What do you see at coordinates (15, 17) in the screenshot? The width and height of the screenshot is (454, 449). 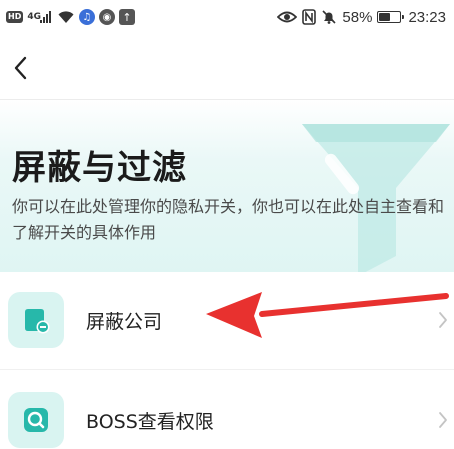 I see `hd-icon: HD` at bounding box center [15, 17].